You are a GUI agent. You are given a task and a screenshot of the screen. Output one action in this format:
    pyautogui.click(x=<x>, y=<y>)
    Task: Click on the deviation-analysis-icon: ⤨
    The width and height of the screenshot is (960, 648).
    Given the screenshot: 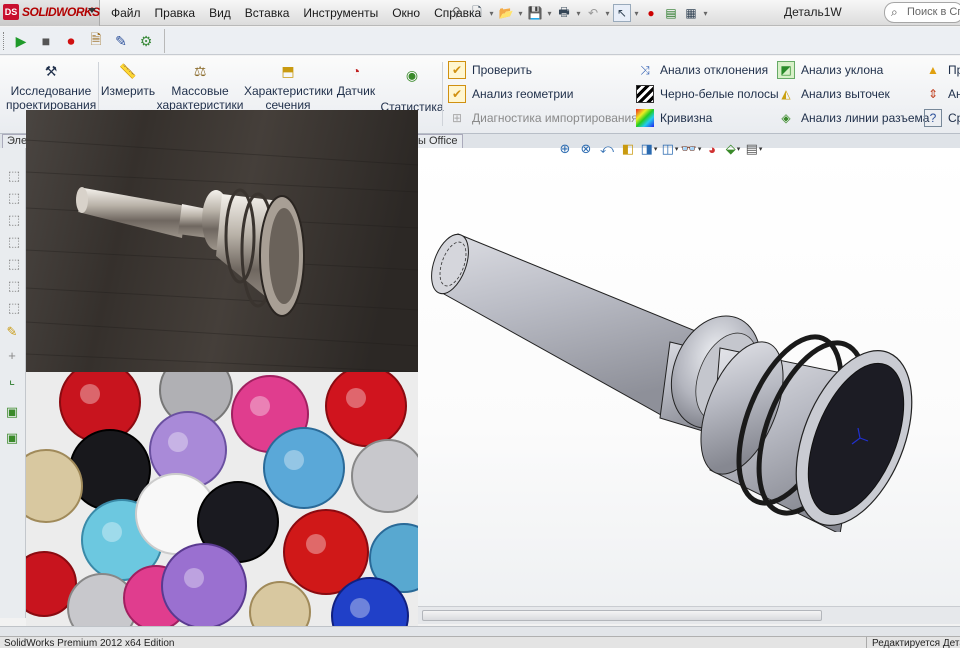 What is the action you would take?
    pyautogui.click(x=645, y=69)
    